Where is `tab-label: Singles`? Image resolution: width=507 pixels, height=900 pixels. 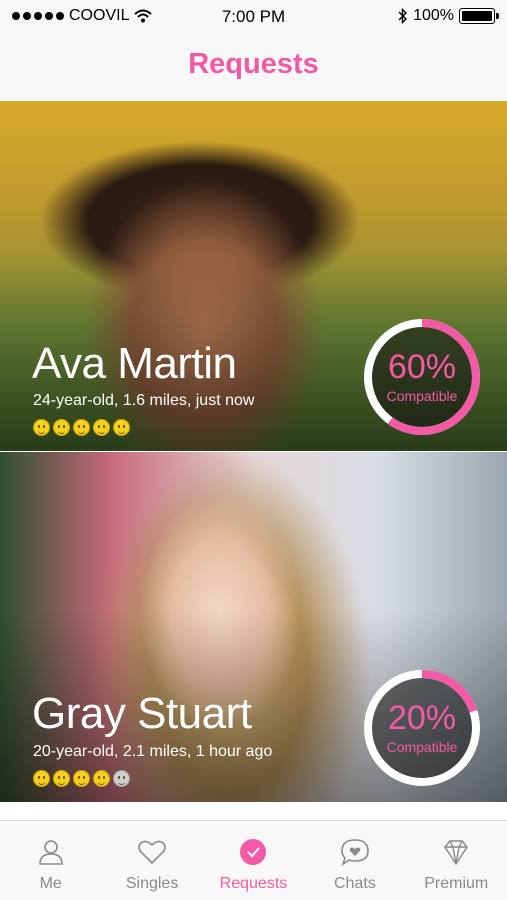
tab-label: Singles is located at coordinates (152, 883).